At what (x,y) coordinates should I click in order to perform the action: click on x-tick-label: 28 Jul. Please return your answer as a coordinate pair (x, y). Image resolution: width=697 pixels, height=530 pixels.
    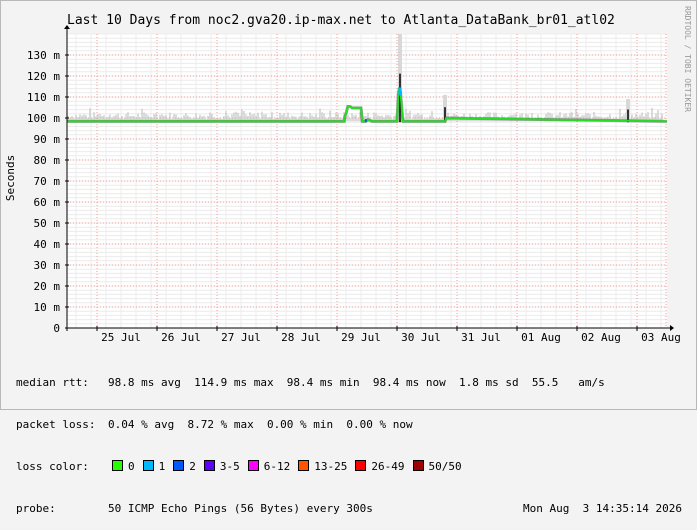
    Looking at the image, I should click on (301, 337).